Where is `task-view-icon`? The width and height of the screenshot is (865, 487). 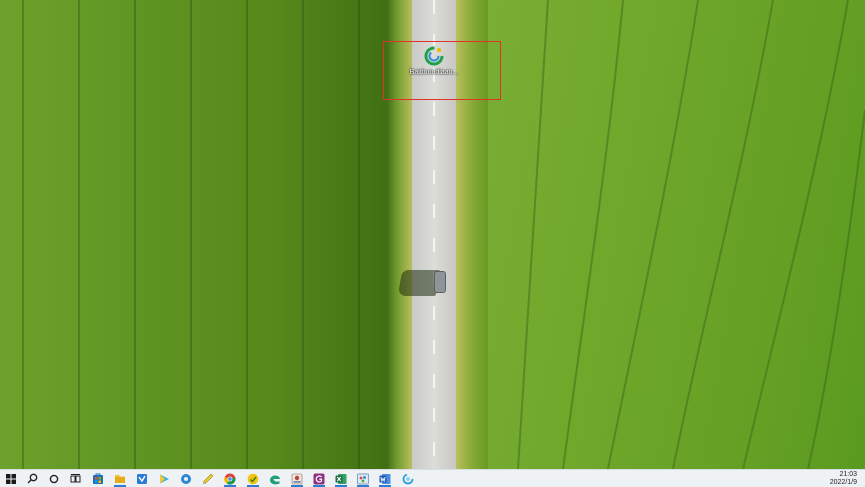 task-view-icon is located at coordinates (75, 477).